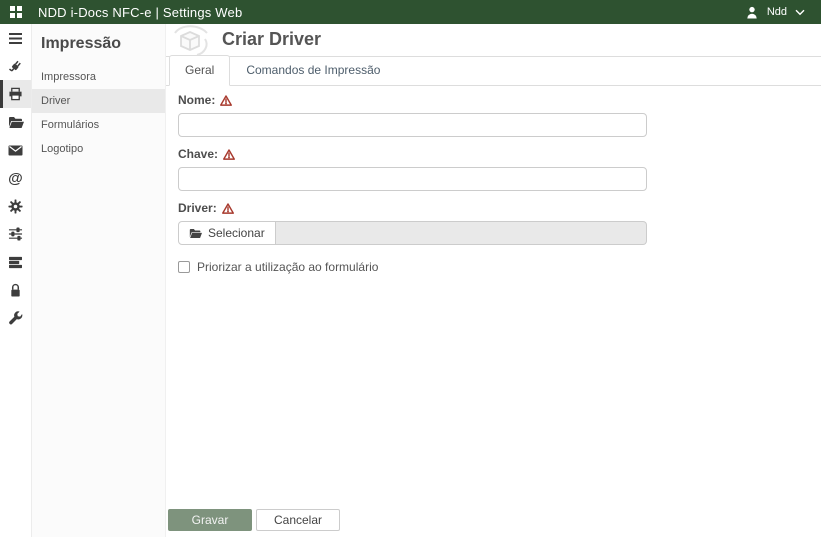  Describe the element at coordinates (412, 125) in the screenshot. I see `nome-input` at that location.